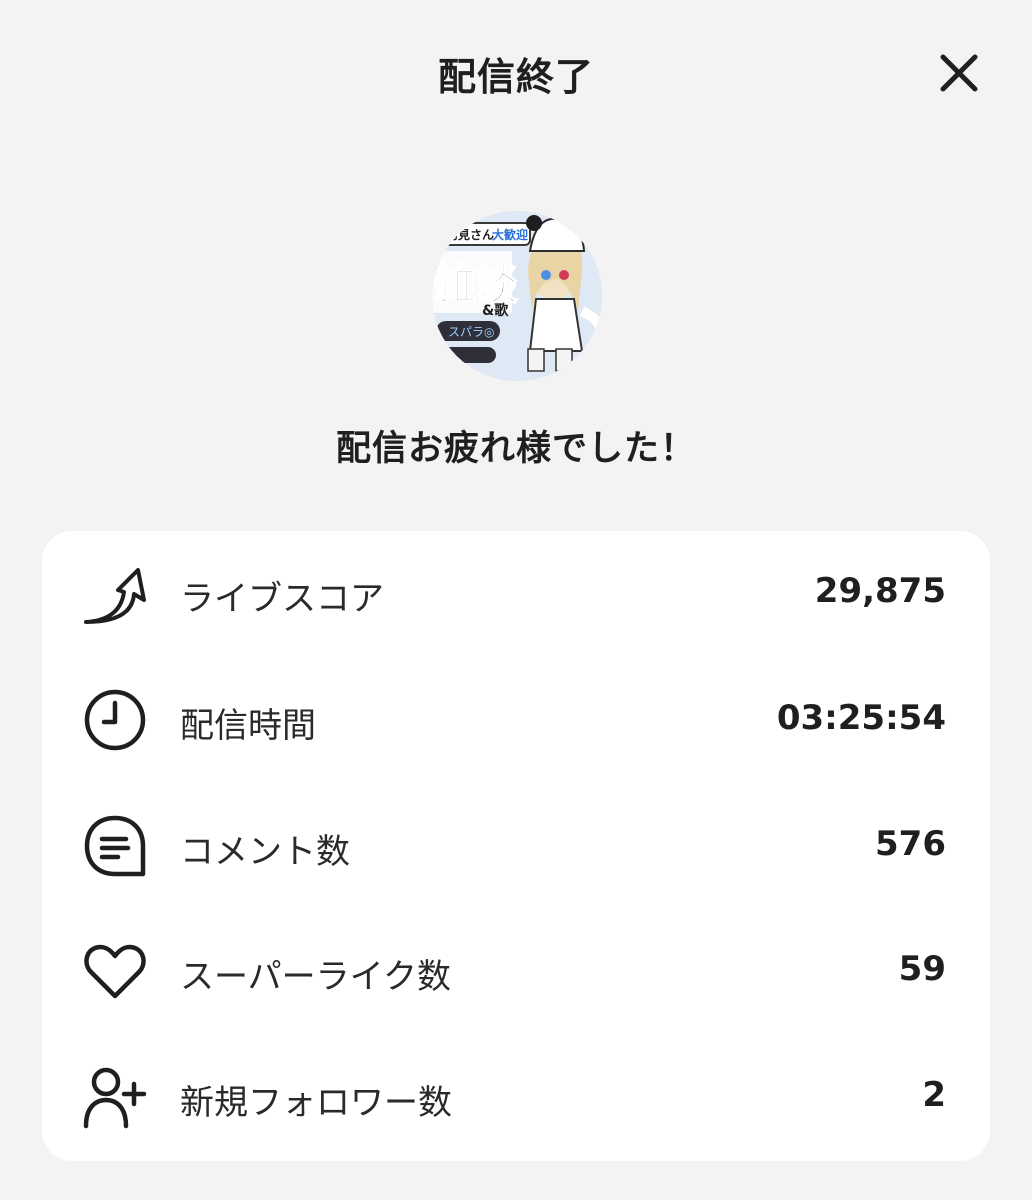  Describe the element at coordinates (516, 970) in the screenshot. I see `stat-row-super-likes: スーパーライク数 59` at that location.